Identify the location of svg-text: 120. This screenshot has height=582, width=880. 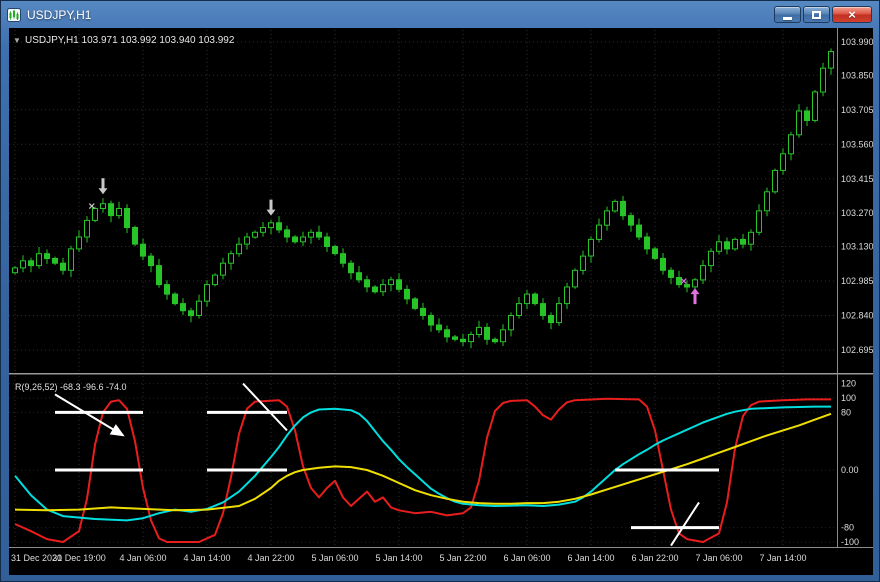
(848, 384).